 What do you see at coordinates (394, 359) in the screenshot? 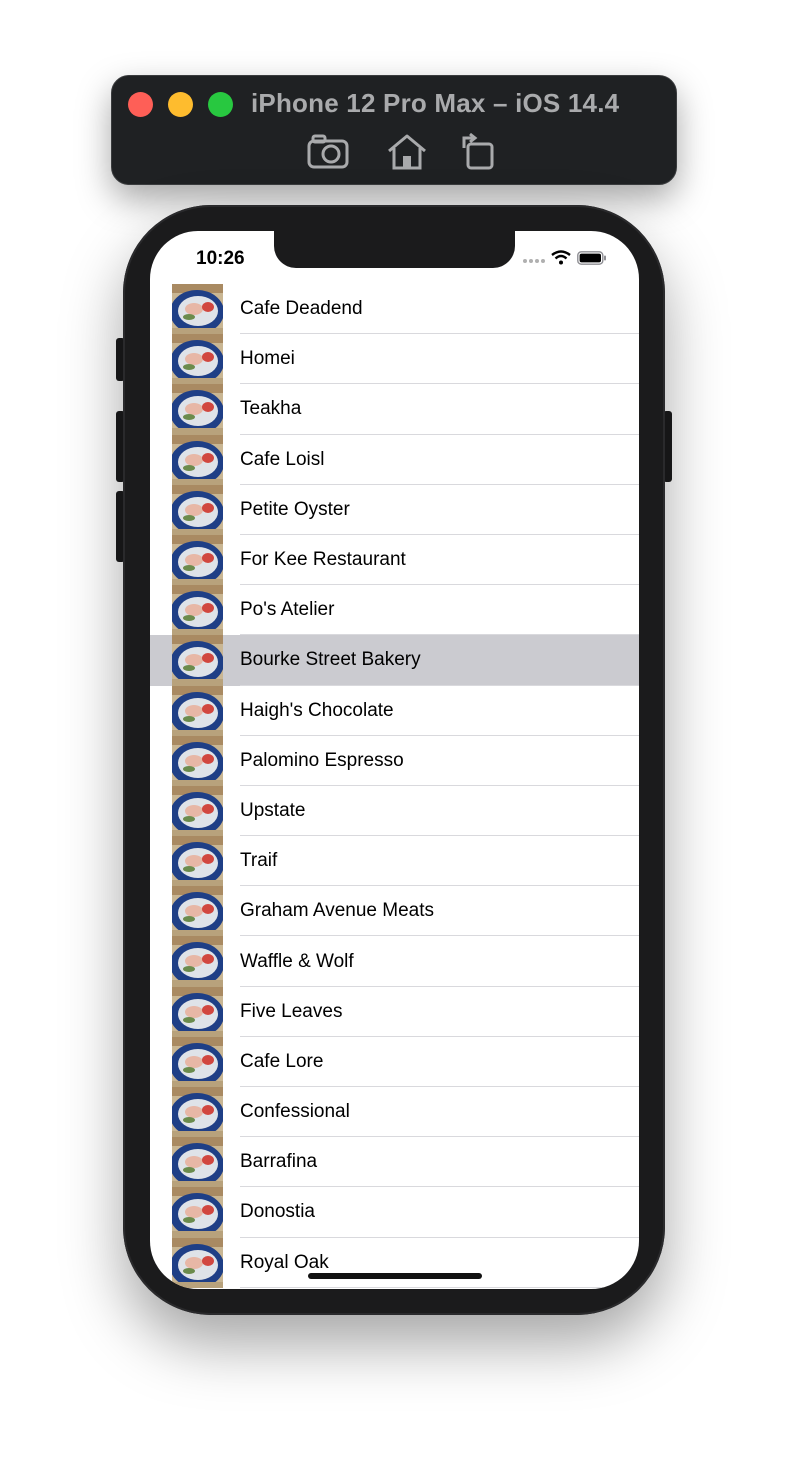
I see `list-item: Homei` at bounding box center [394, 359].